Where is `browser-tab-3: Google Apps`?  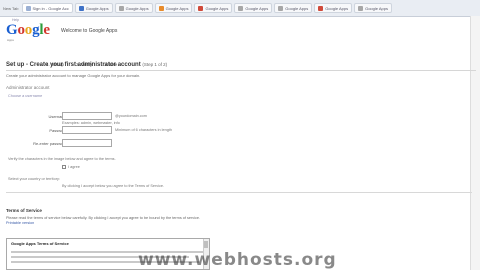 browser-tab-3: Google Apps is located at coordinates (173, 8).